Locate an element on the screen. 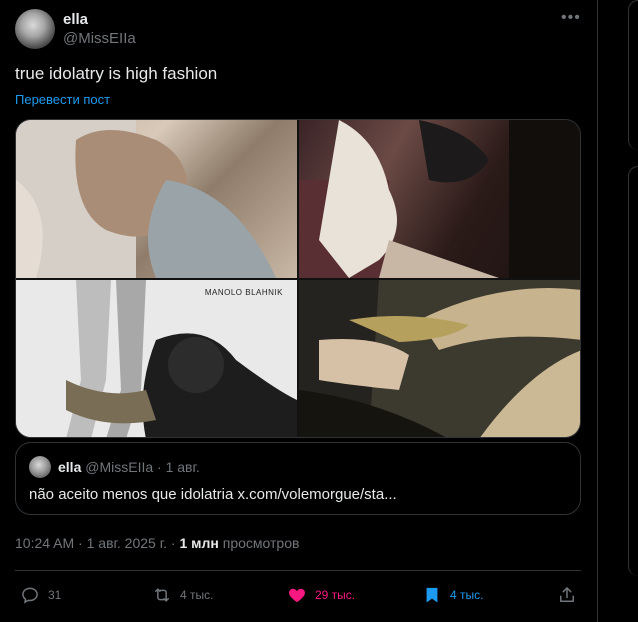 The image size is (638, 622). views-count: 1 млн is located at coordinates (199, 543).